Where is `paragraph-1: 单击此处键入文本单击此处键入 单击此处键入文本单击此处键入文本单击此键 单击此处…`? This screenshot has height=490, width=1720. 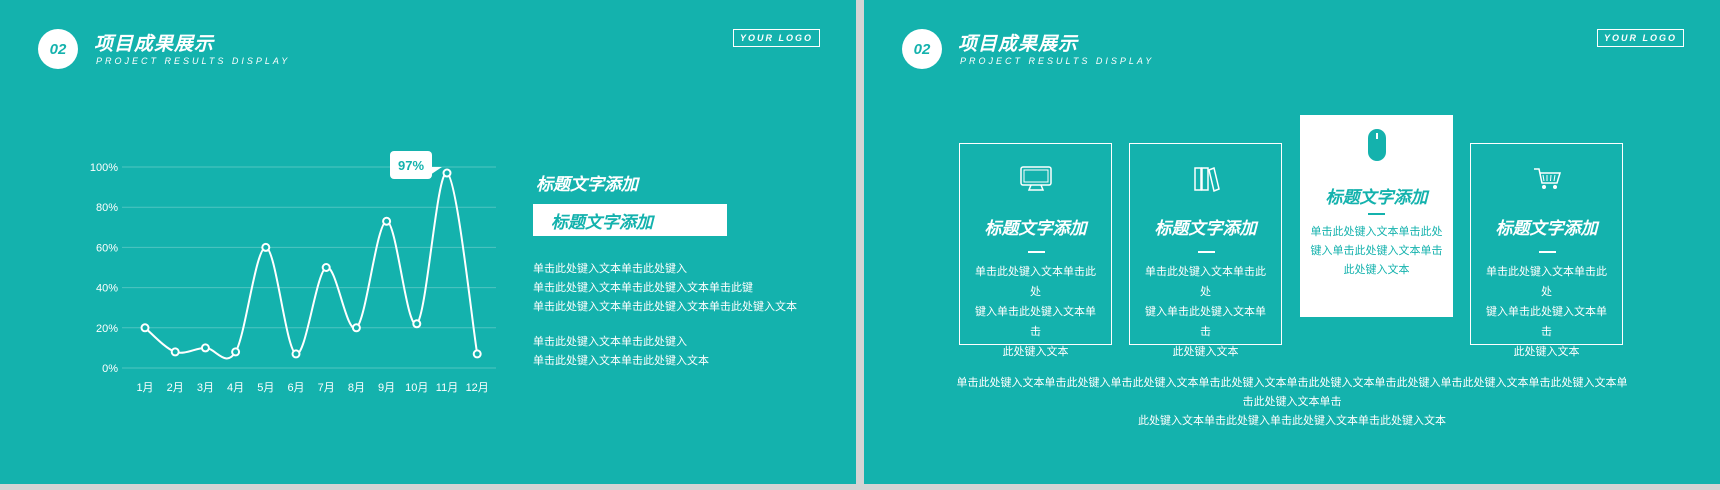
paragraph-1: 单击此处键入文本单击此处键入 单击此处键入文本单击此处键入文本单击此键 单击此处… is located at coordinates (665, 288).